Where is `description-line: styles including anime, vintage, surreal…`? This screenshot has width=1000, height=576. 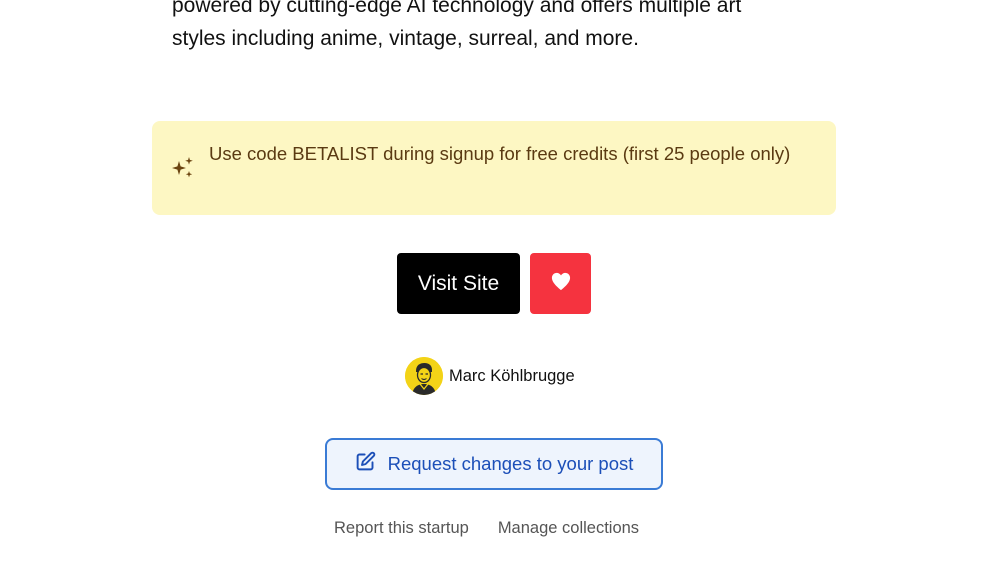 description-line: styles including anime, vintage, surreal… is located at coordinates (405, 38).